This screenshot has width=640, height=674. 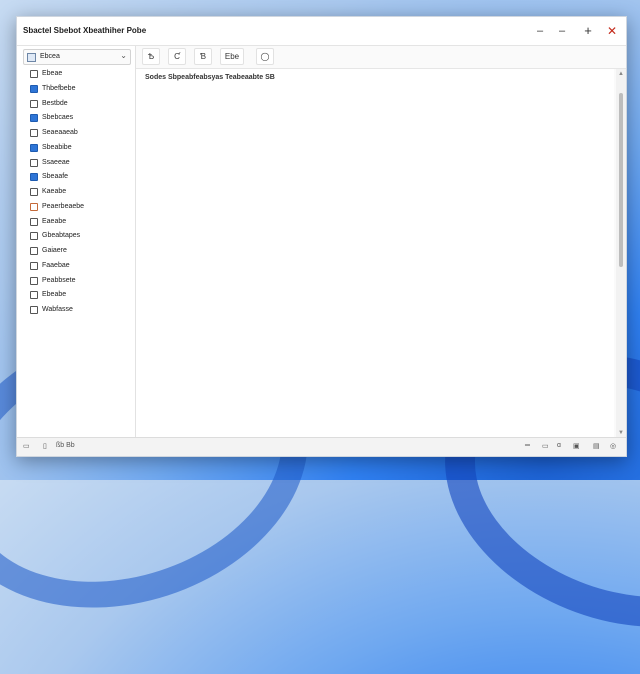 What do you see at coordinates (612, 31) in the screenshot?
I see `close-button: ✕` at bounding box center [612, 31].